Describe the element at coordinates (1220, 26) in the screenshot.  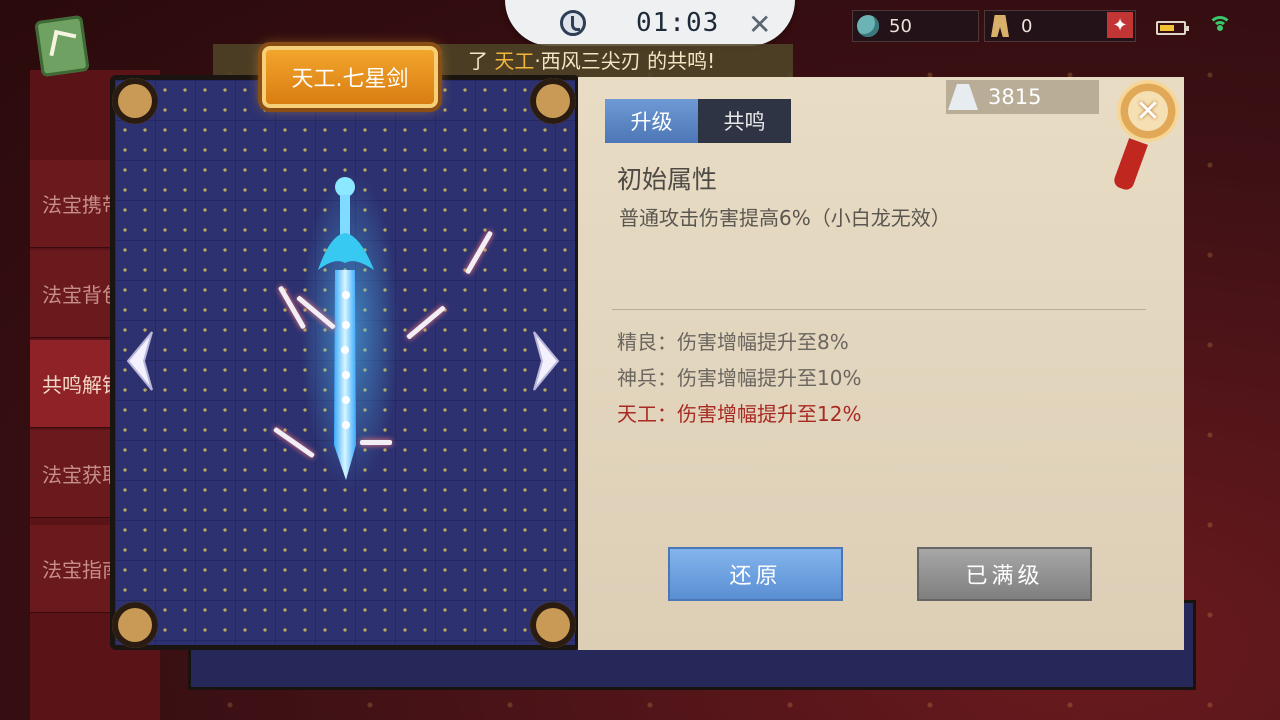
I see `wifi-icon` at that location.